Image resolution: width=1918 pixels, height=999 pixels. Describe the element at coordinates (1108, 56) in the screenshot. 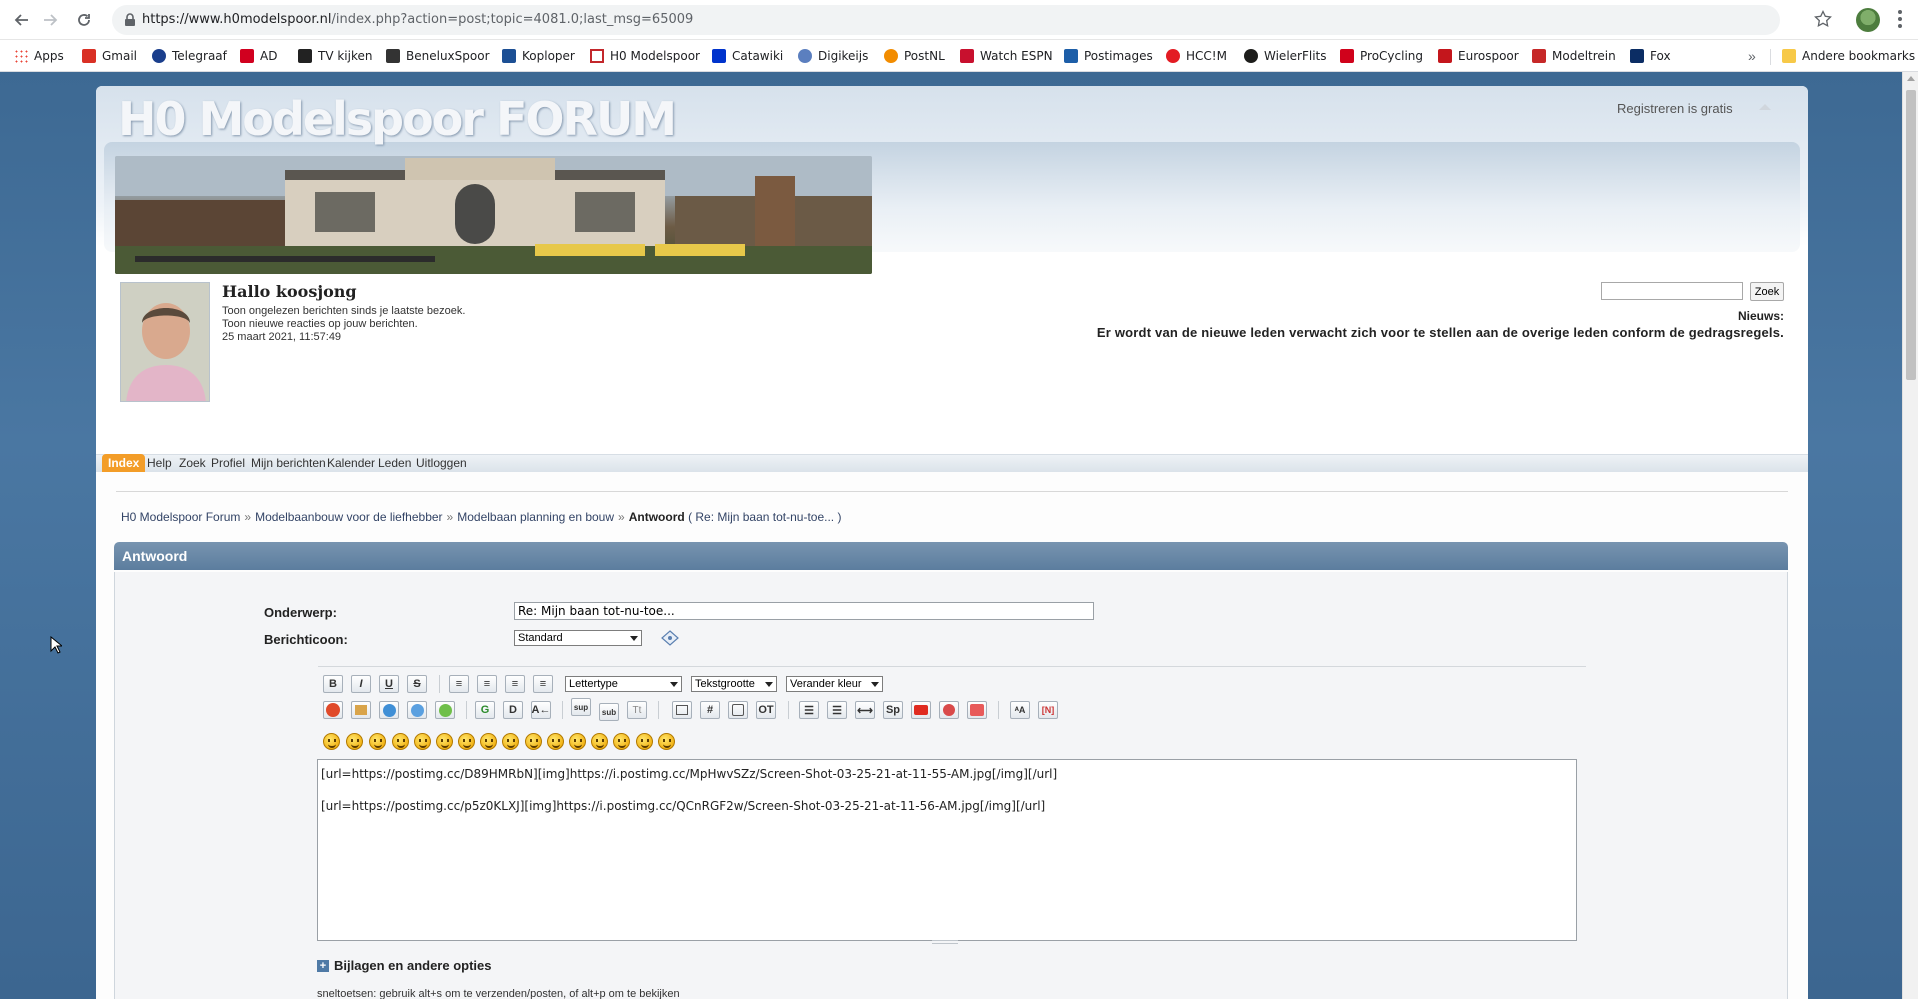

I see `bookmark-postimages: Postimages` at that location.